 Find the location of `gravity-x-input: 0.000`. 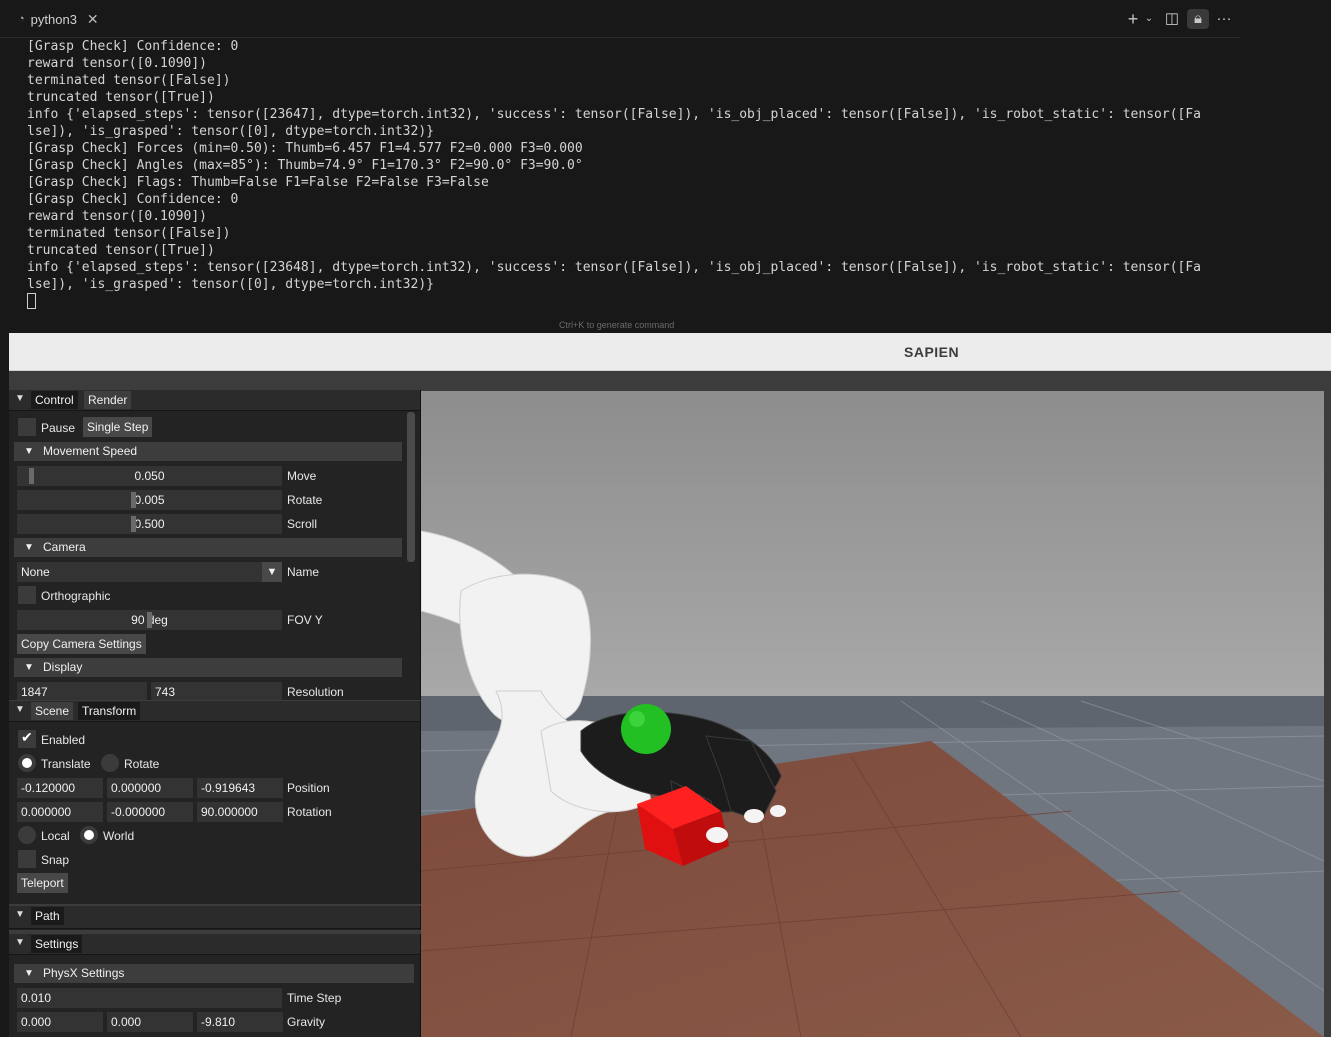

gravity-x-input: 0.000 is located at coordinates (60, 1022).